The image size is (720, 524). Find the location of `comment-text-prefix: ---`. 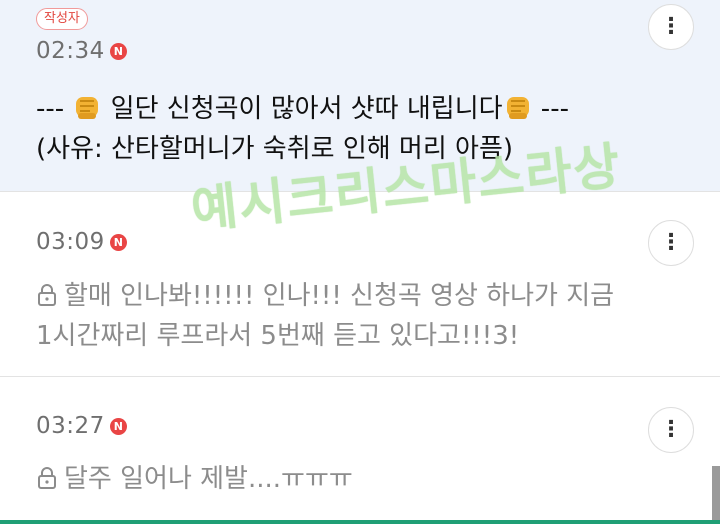

comment-text-prefix: --- is located at coordinates (54, 109).